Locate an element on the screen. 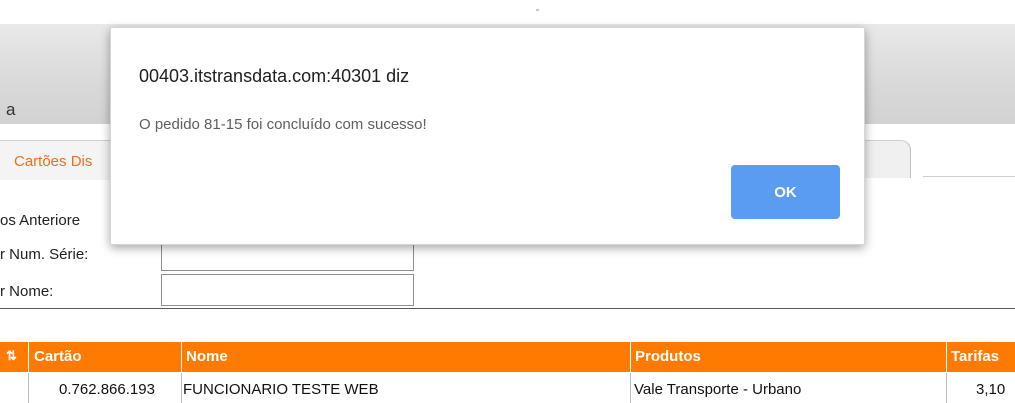  filter-nome-label: r Nome: is located at coordinates (27, 291).